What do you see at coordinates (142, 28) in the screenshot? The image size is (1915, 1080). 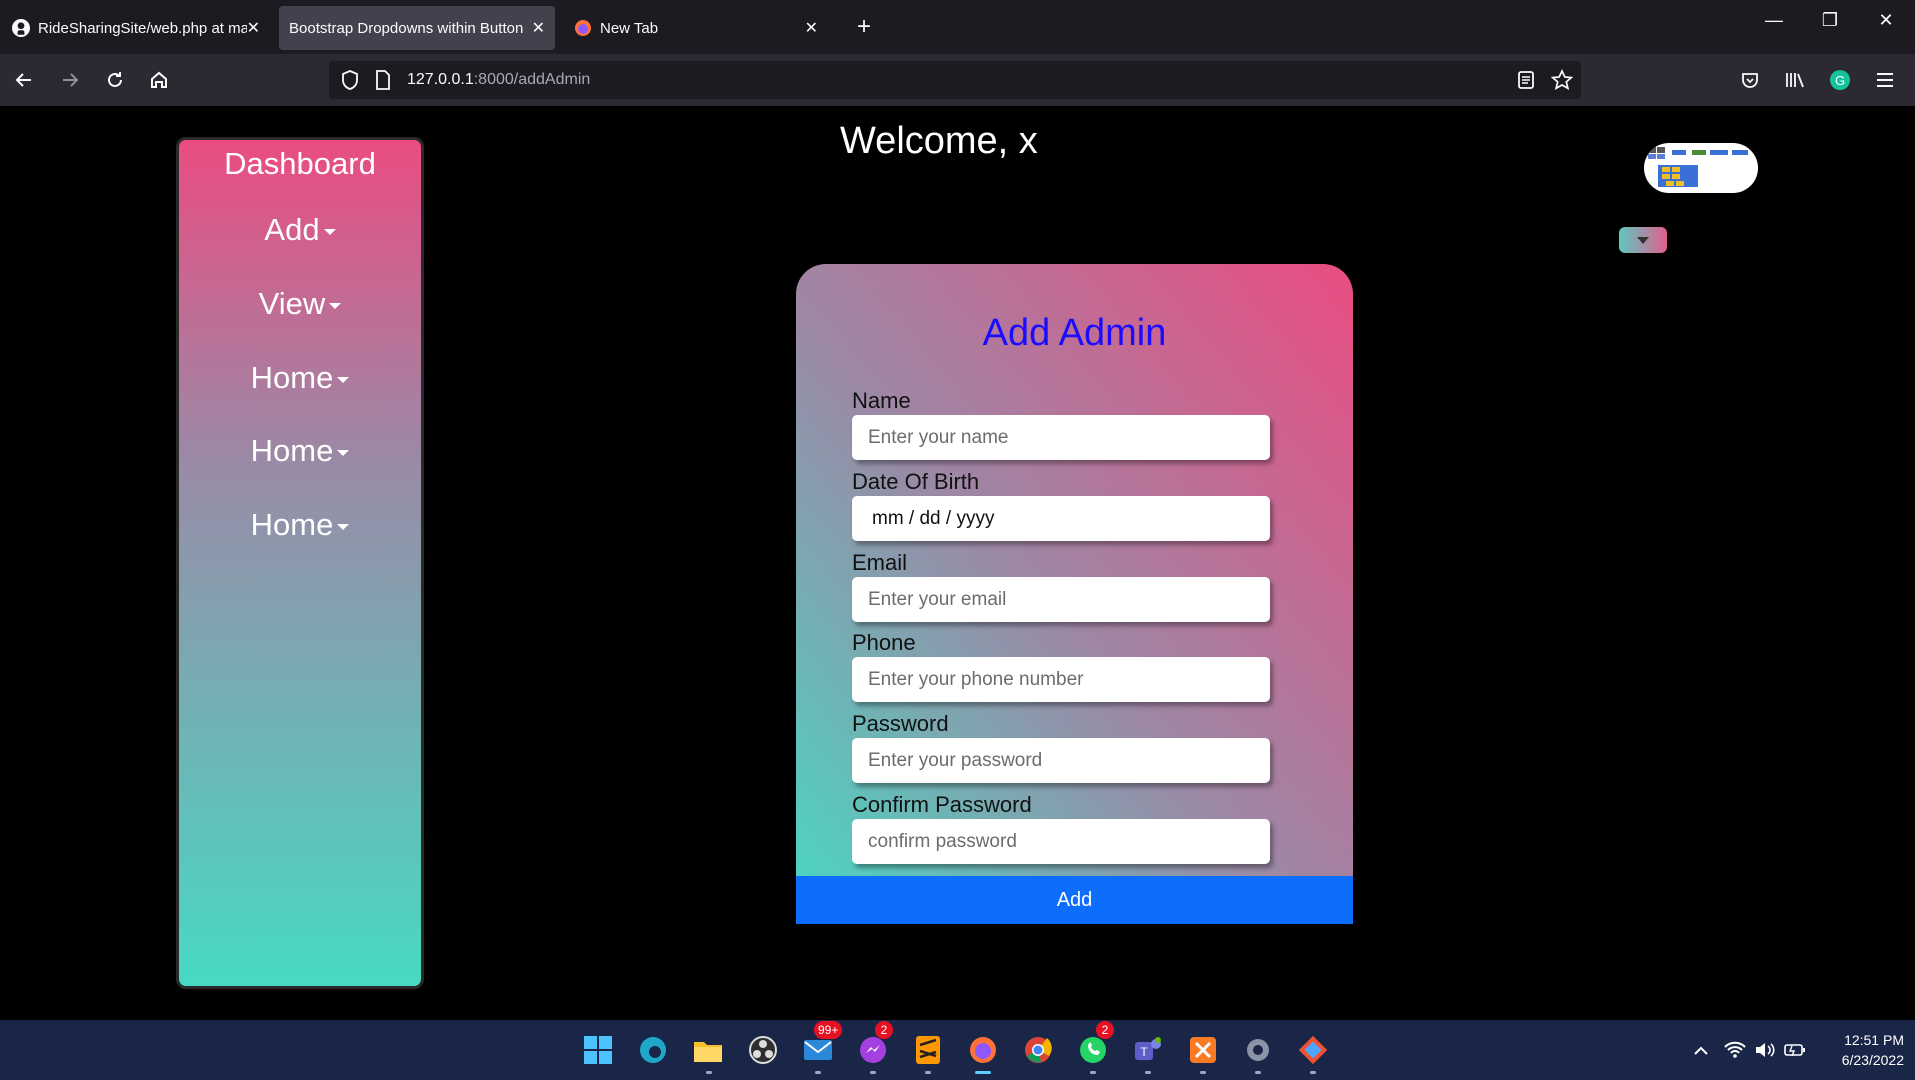 I see `tab-title: RideSharingSite/web.php at ma` at bounding box center [142, 28].